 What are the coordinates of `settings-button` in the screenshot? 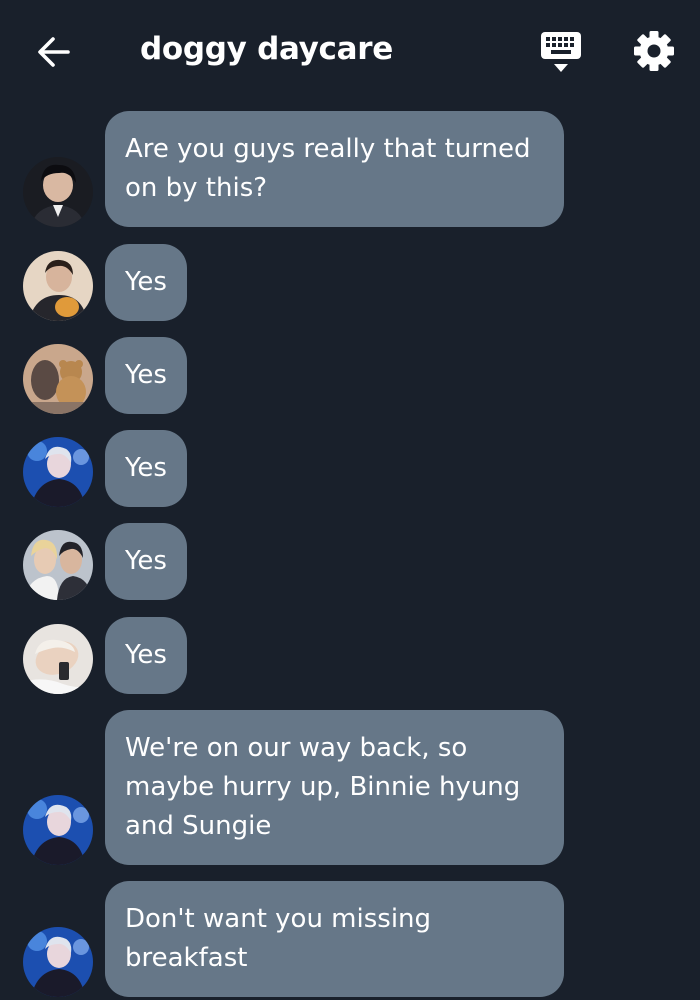 It's located at (654, 51).